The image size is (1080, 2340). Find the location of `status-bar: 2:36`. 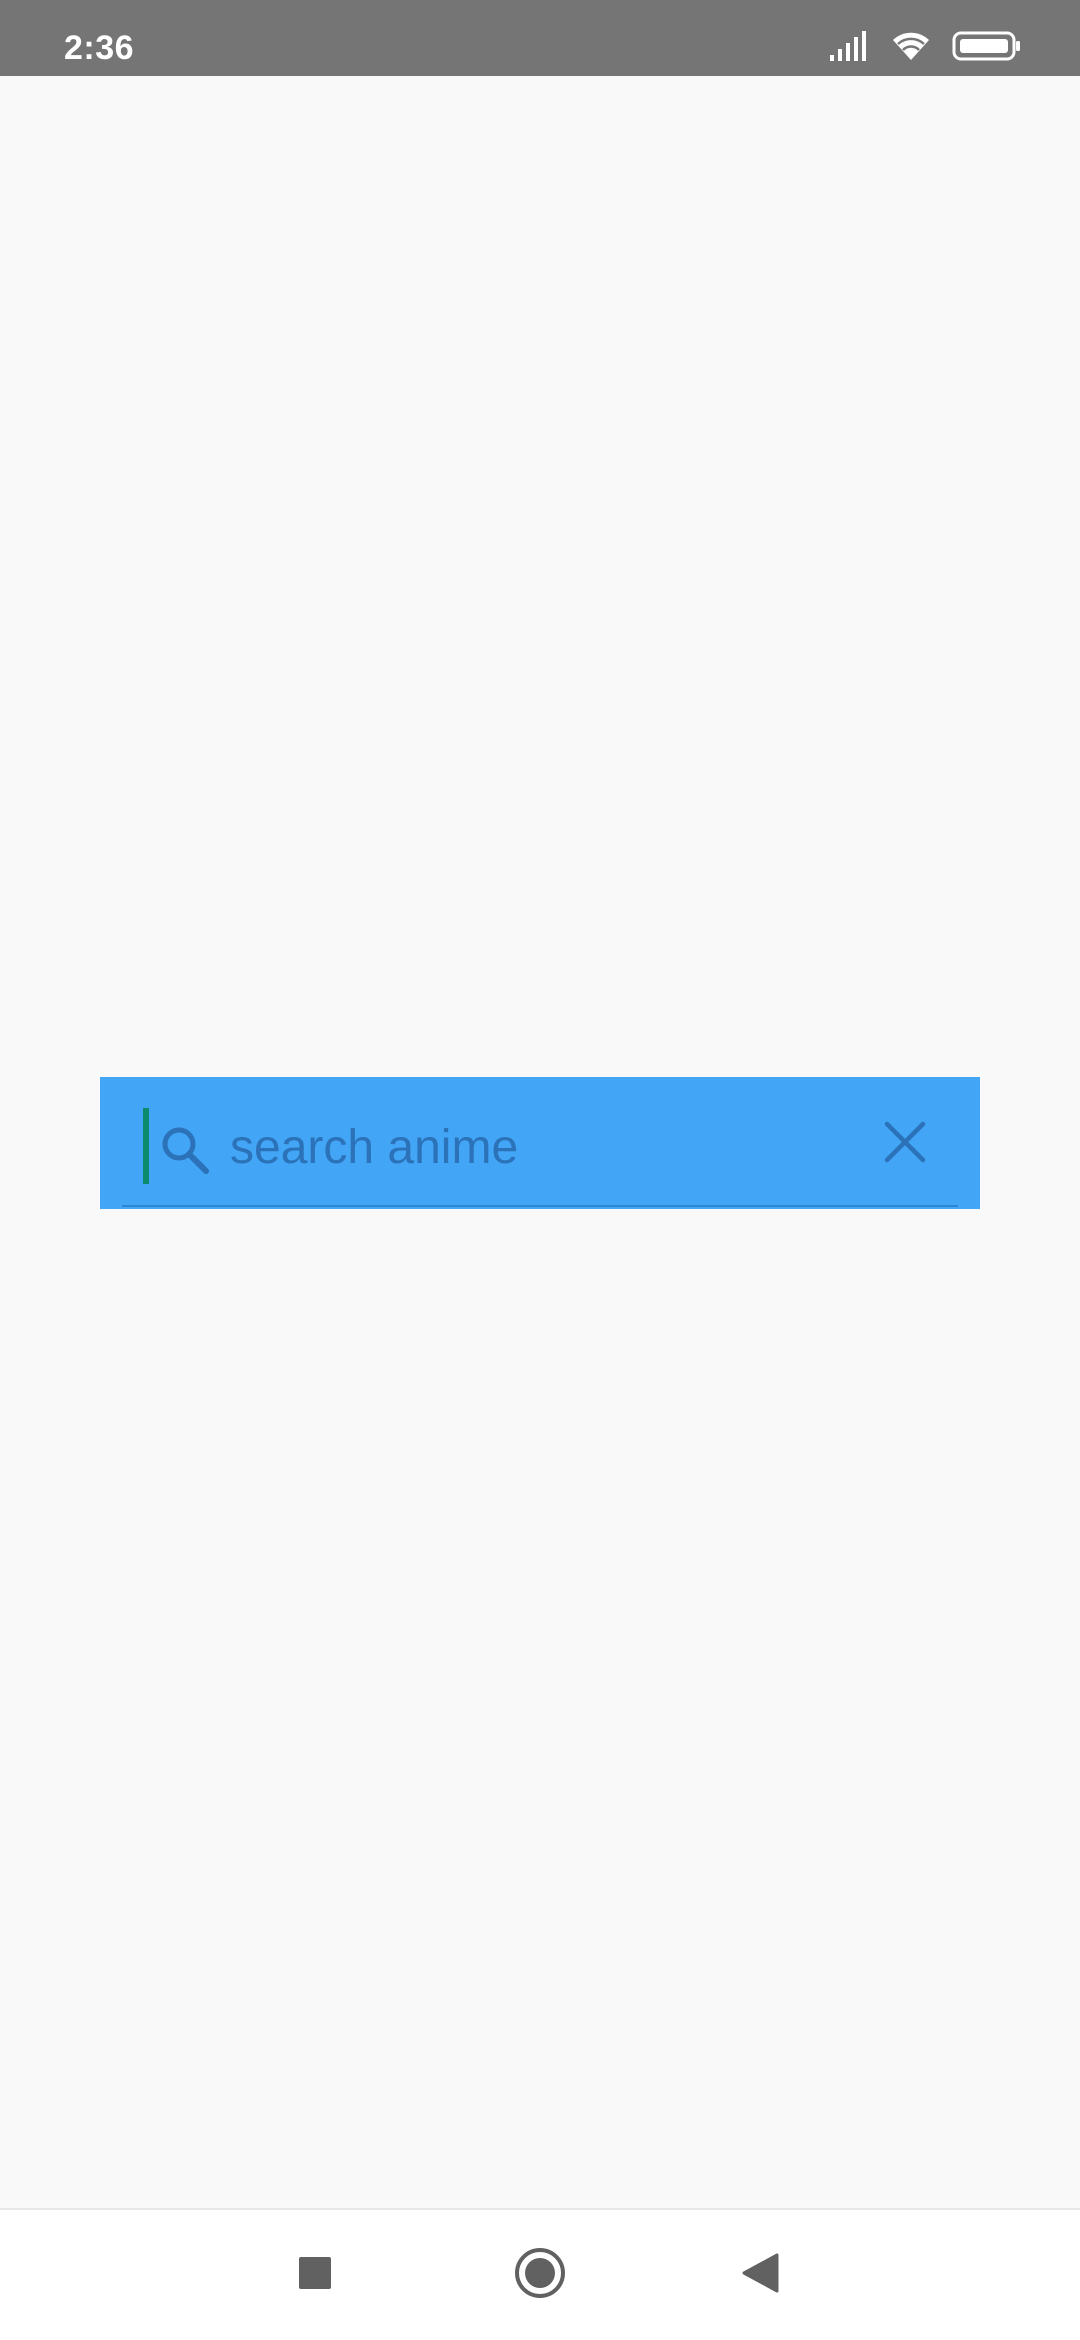

status-bar: 2:36 is located at coordinates (540, 38).